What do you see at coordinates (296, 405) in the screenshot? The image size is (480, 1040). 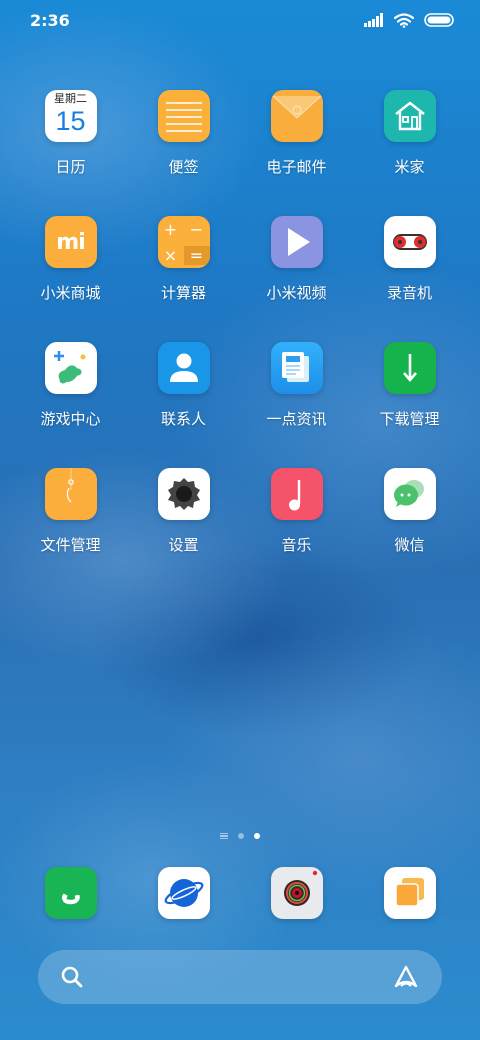 I see `app-yidian-news: 一点资讯` at bounding box center [296, 405].